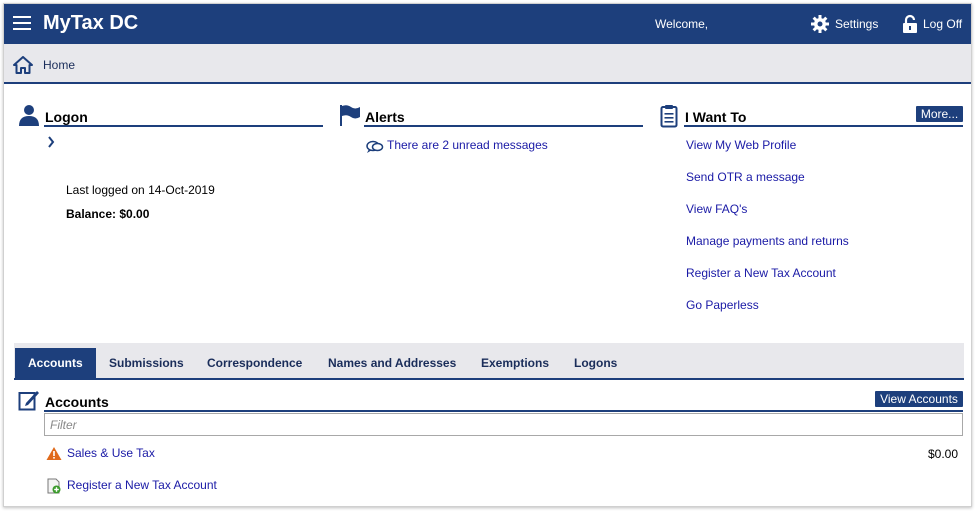 The height and width of the screenshot is (511, 975). What do you see at coordinates (943, 454) in the screenshot?
I see `sales-use-tax-amount: $0.00` at bounding box center [943, 454].